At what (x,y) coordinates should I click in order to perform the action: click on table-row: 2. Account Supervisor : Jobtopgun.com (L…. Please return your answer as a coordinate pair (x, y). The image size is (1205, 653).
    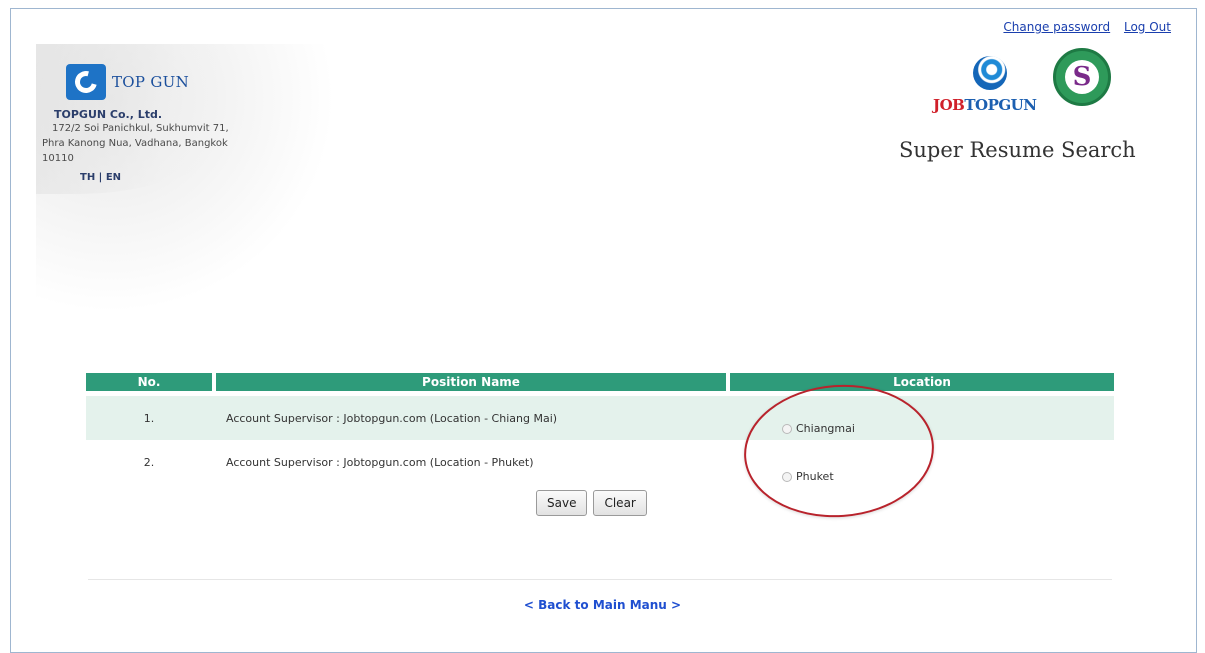
    Looking at the image, I should click on (600, 462).